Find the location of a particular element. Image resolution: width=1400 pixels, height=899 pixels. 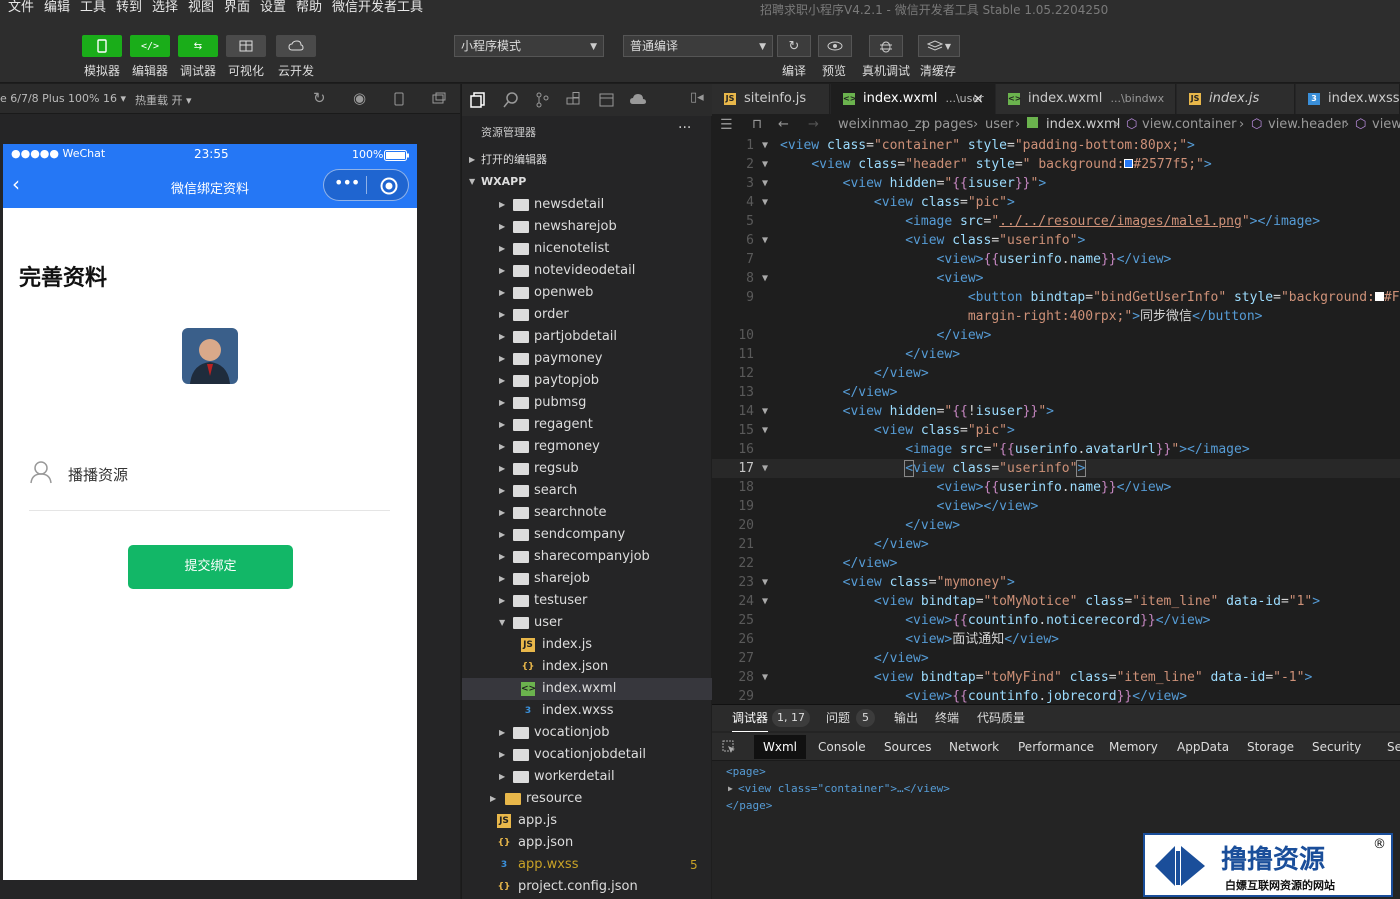

breadcrumb-item: view is located at coordinates (1386, 125).